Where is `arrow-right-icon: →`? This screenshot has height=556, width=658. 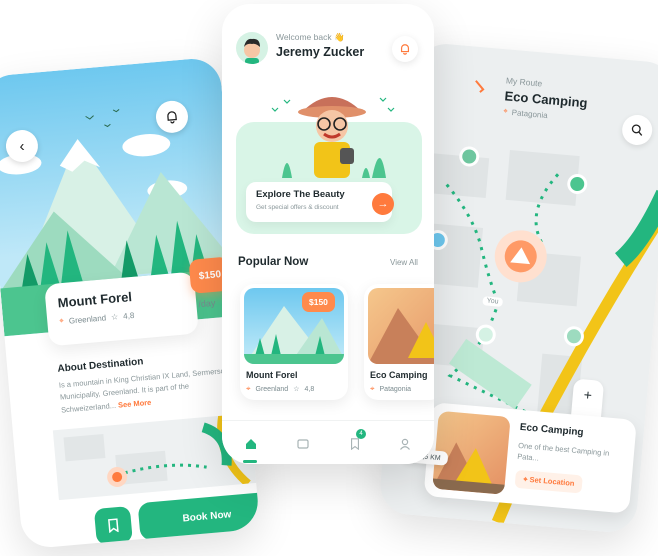 arrow-right-icon: → is located at coordinates (383, 204).